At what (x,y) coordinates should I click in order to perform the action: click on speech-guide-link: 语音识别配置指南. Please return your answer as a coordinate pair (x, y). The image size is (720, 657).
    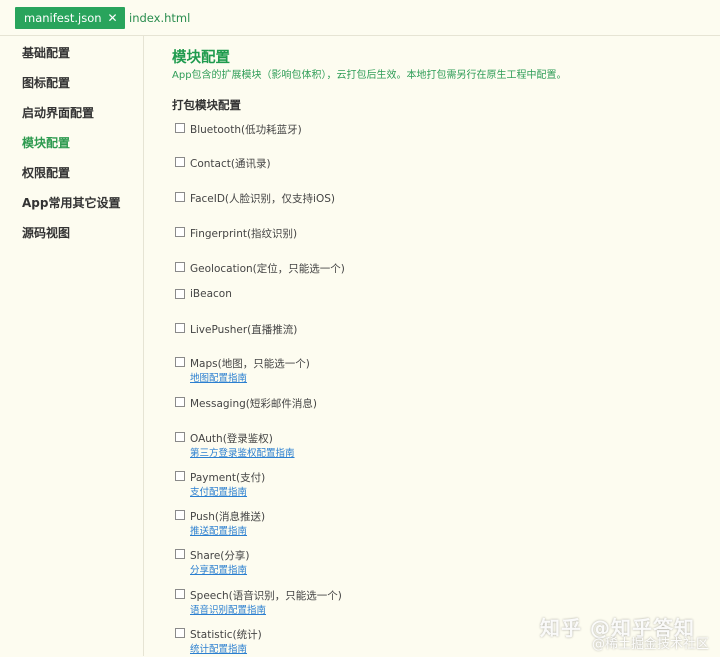
    Looking at the image, I should click on (228, 609).